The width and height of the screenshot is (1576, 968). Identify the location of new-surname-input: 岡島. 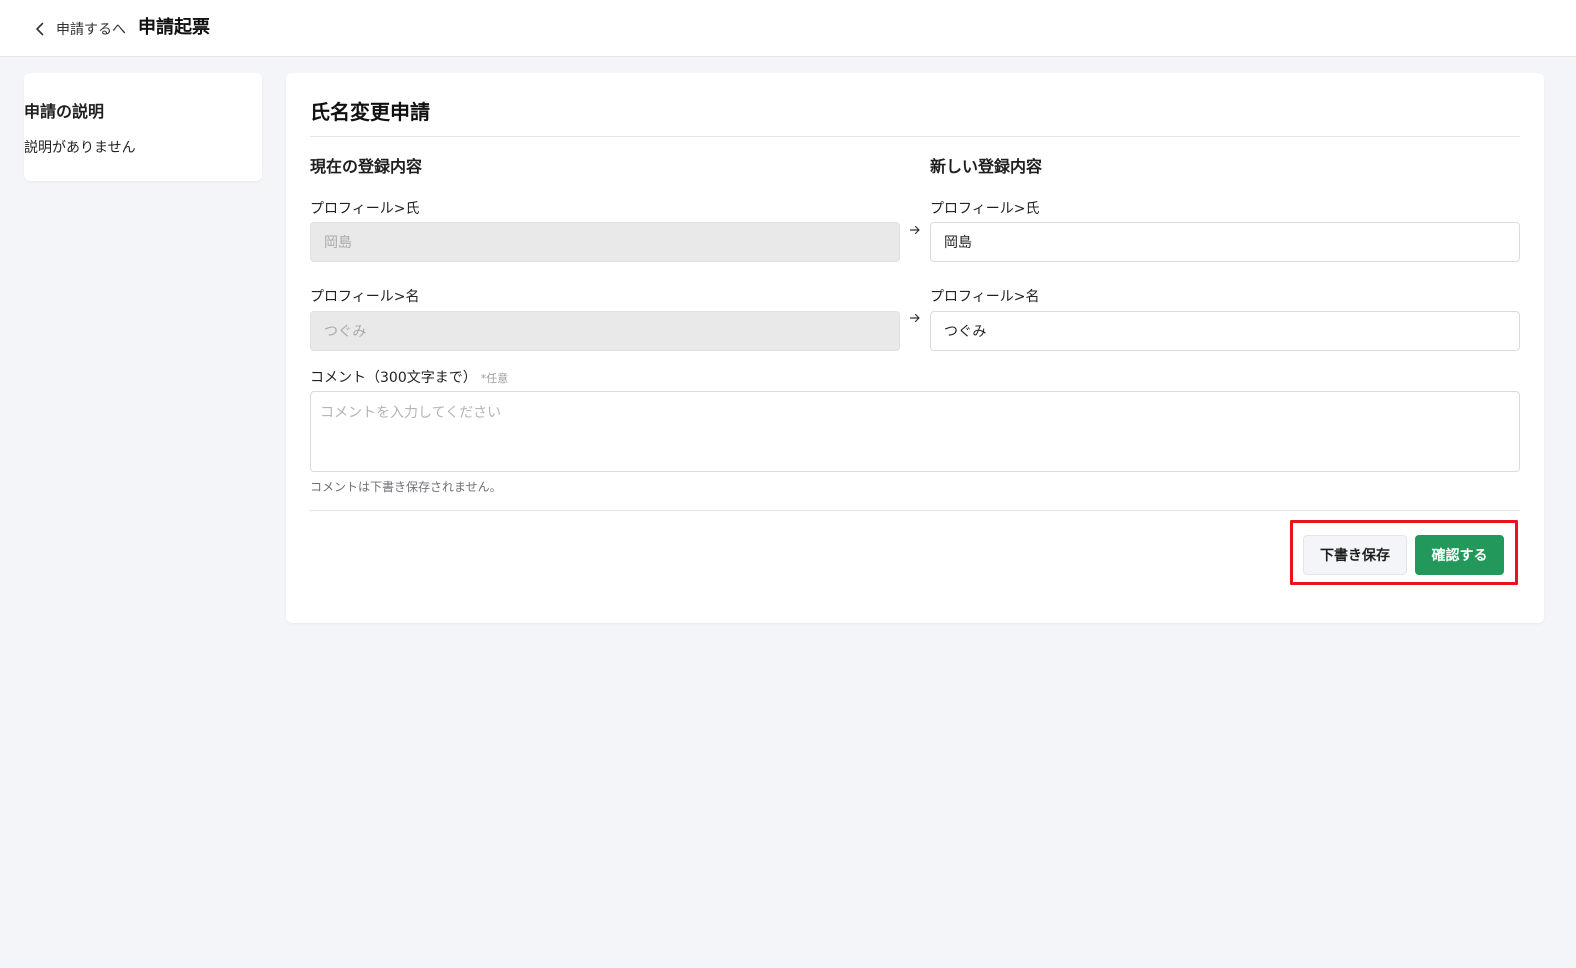
(1225, 242).